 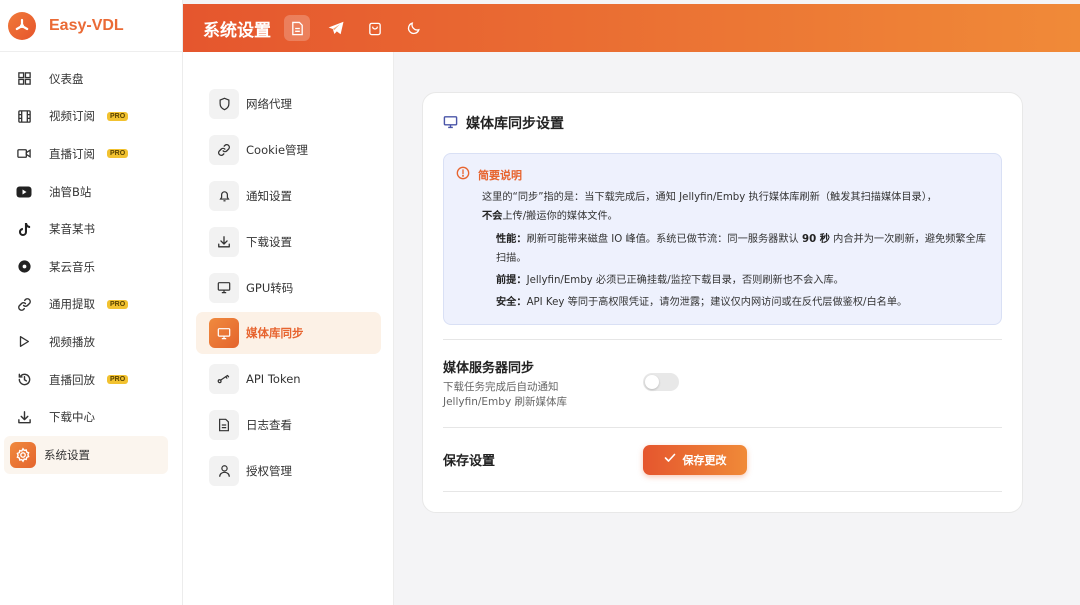 I want to click on sidebar-item-label: 下载中心, so click(x=72, y=417).